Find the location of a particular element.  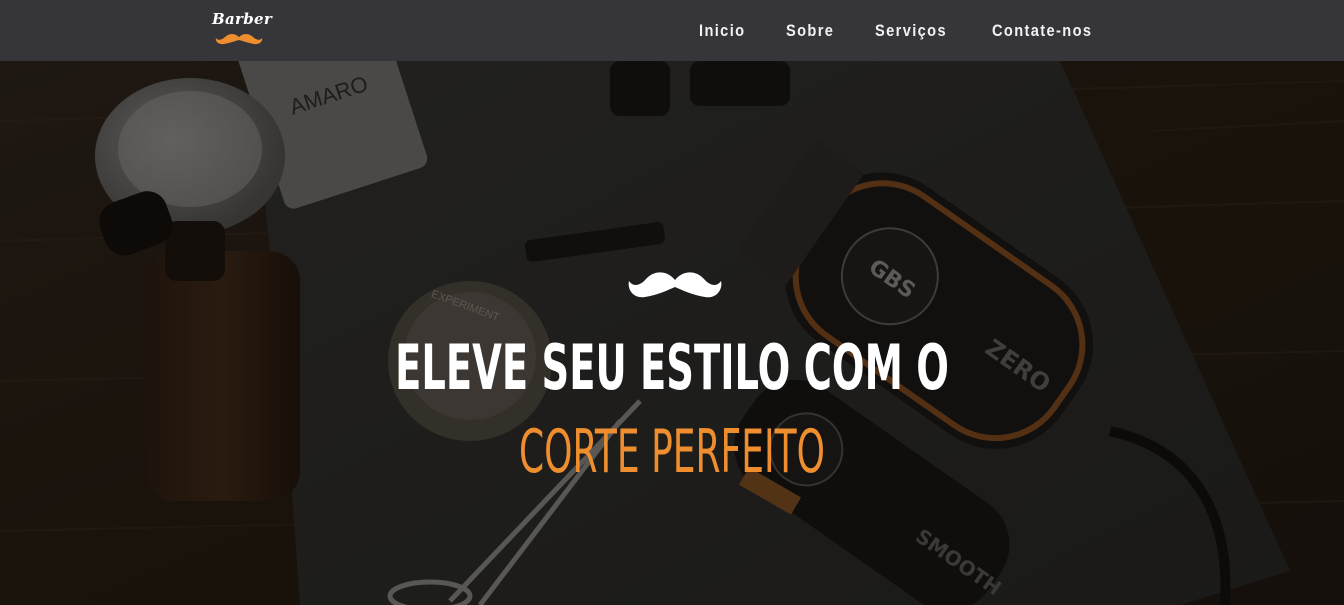

logo-mustache-icon is located at coordinates (239, 39).